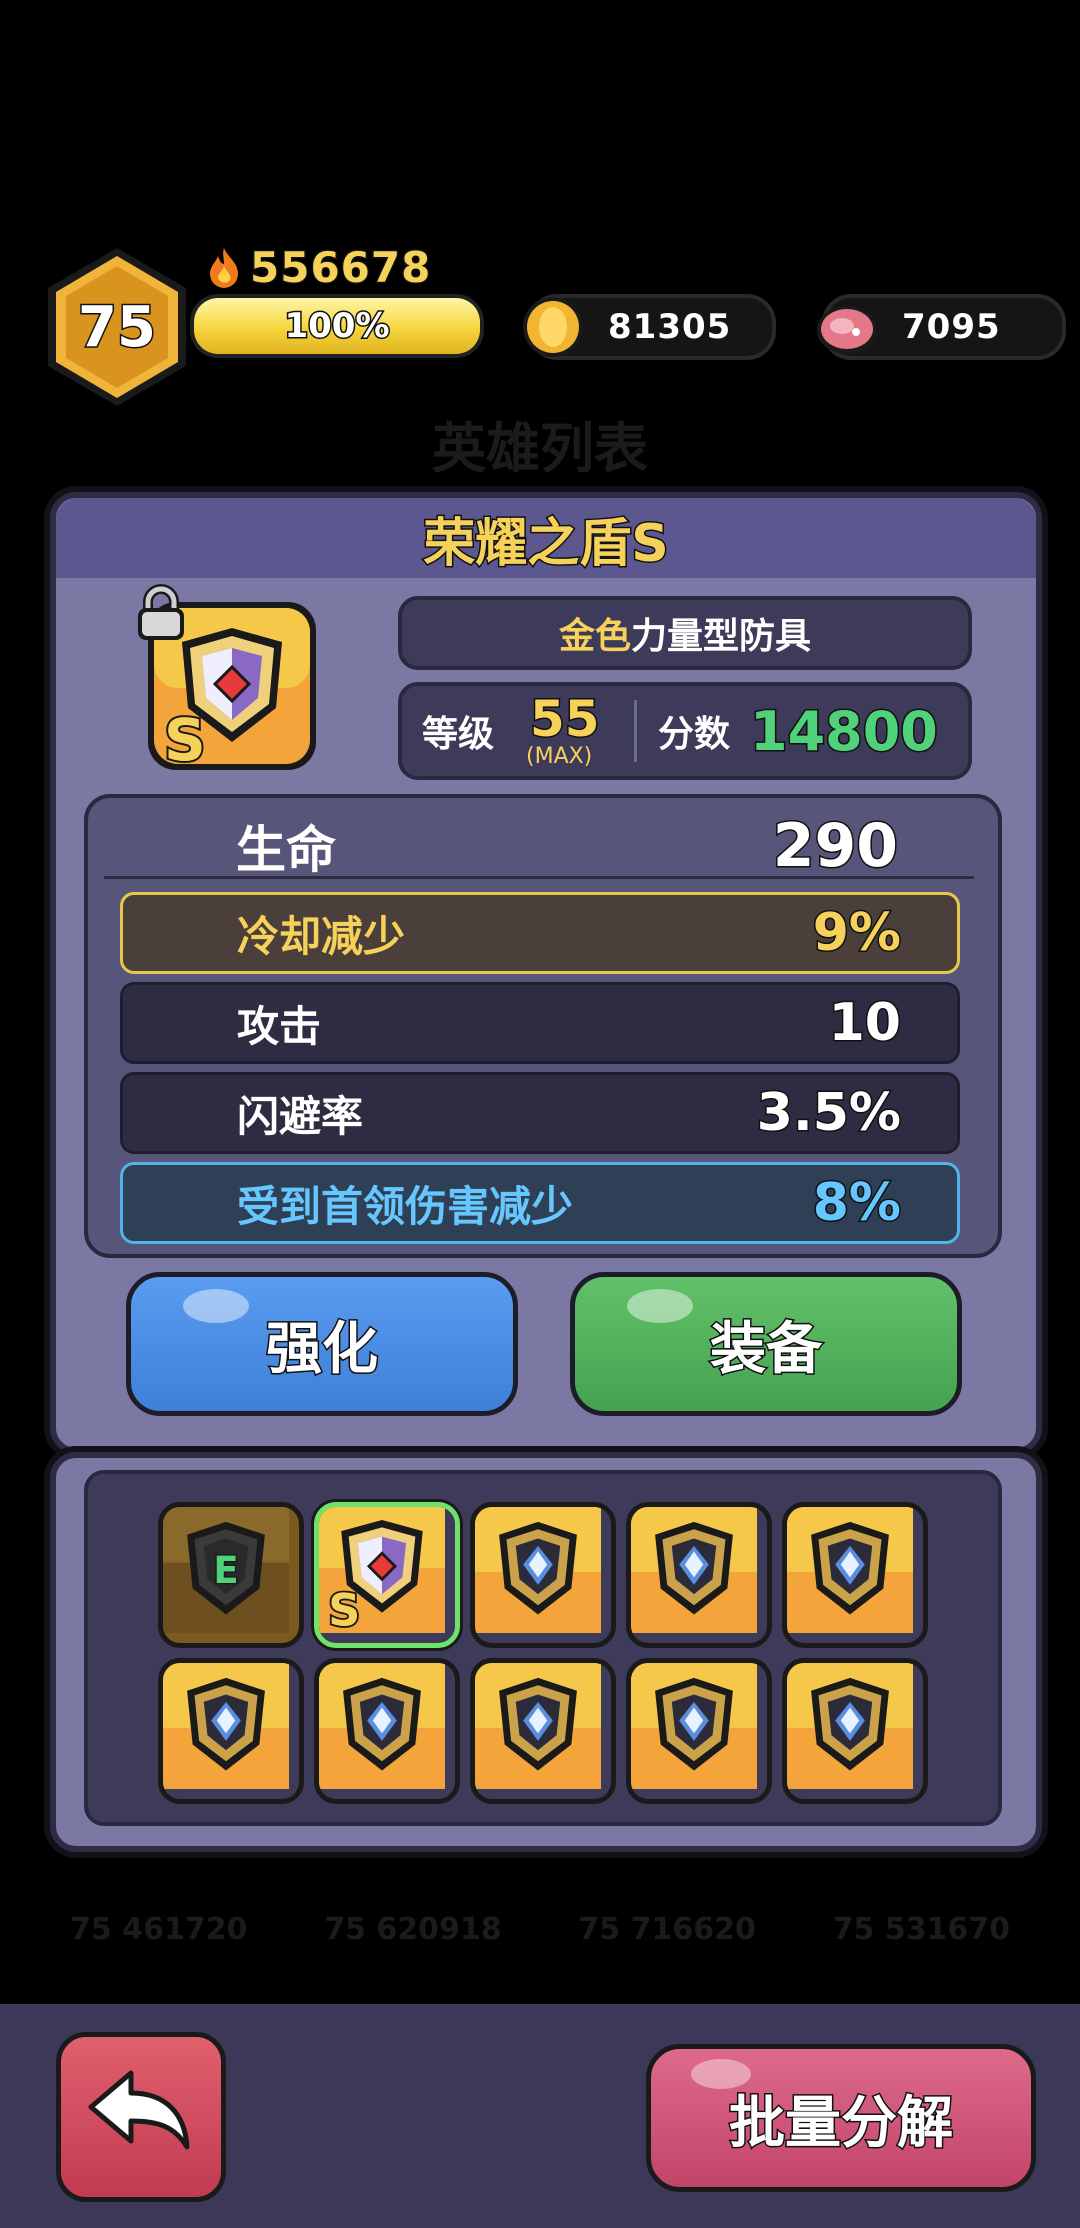  I want to click on score-label: 分数, so click(694, 734).